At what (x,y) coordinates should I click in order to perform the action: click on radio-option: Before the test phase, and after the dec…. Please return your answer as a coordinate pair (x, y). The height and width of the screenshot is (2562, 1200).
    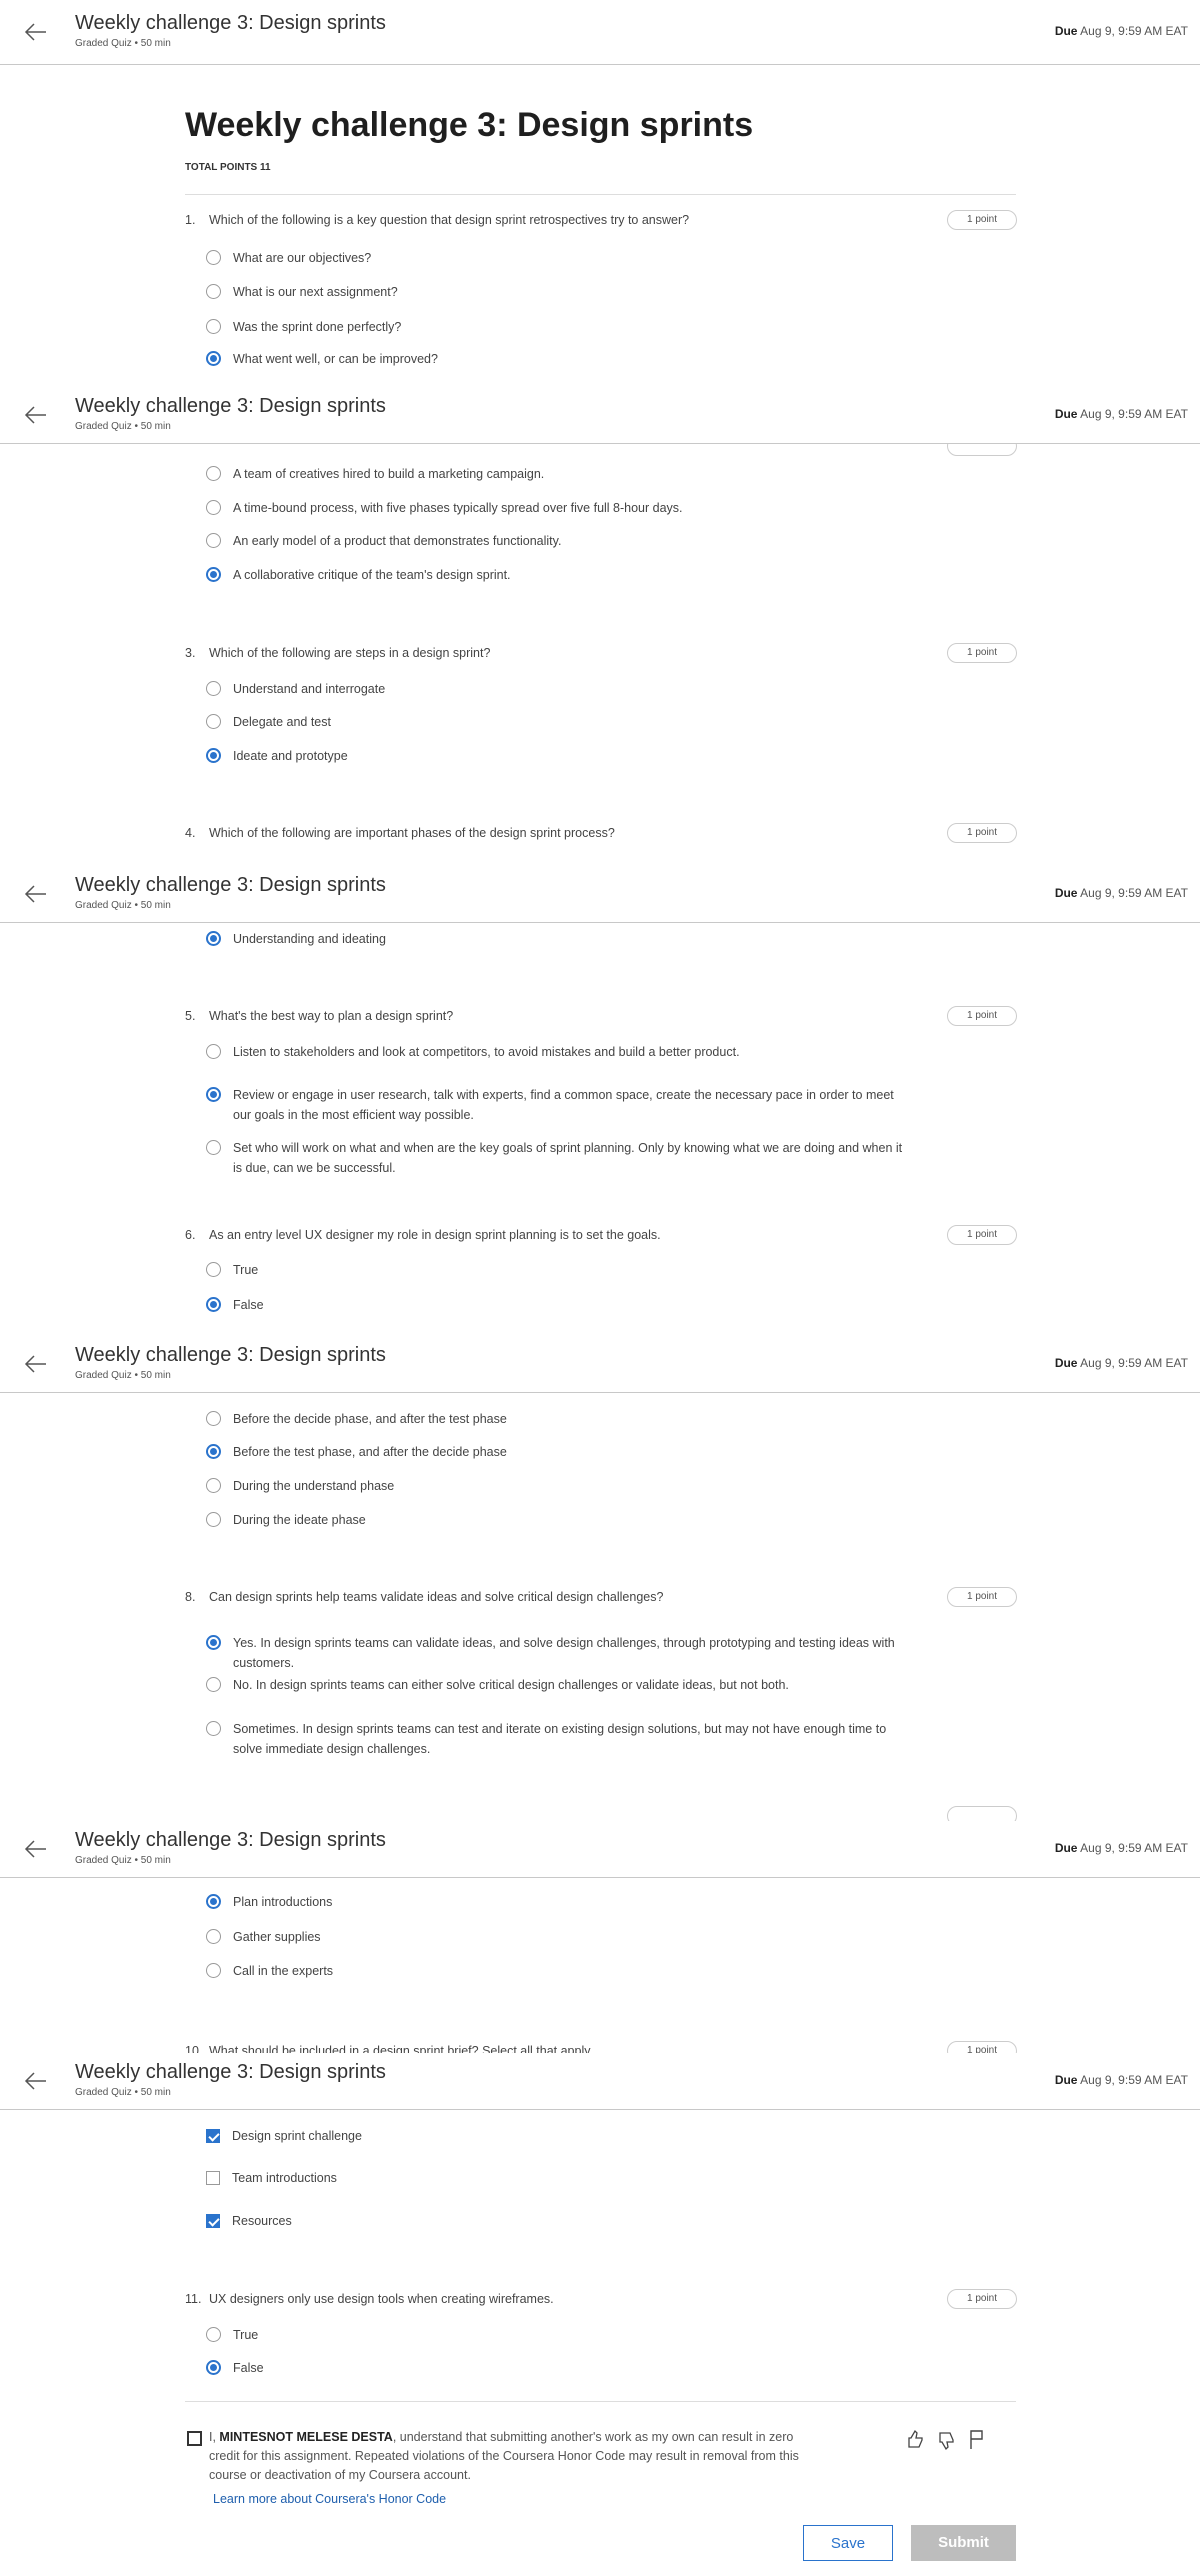
    Looking at the image, I should click on (556, 1452).